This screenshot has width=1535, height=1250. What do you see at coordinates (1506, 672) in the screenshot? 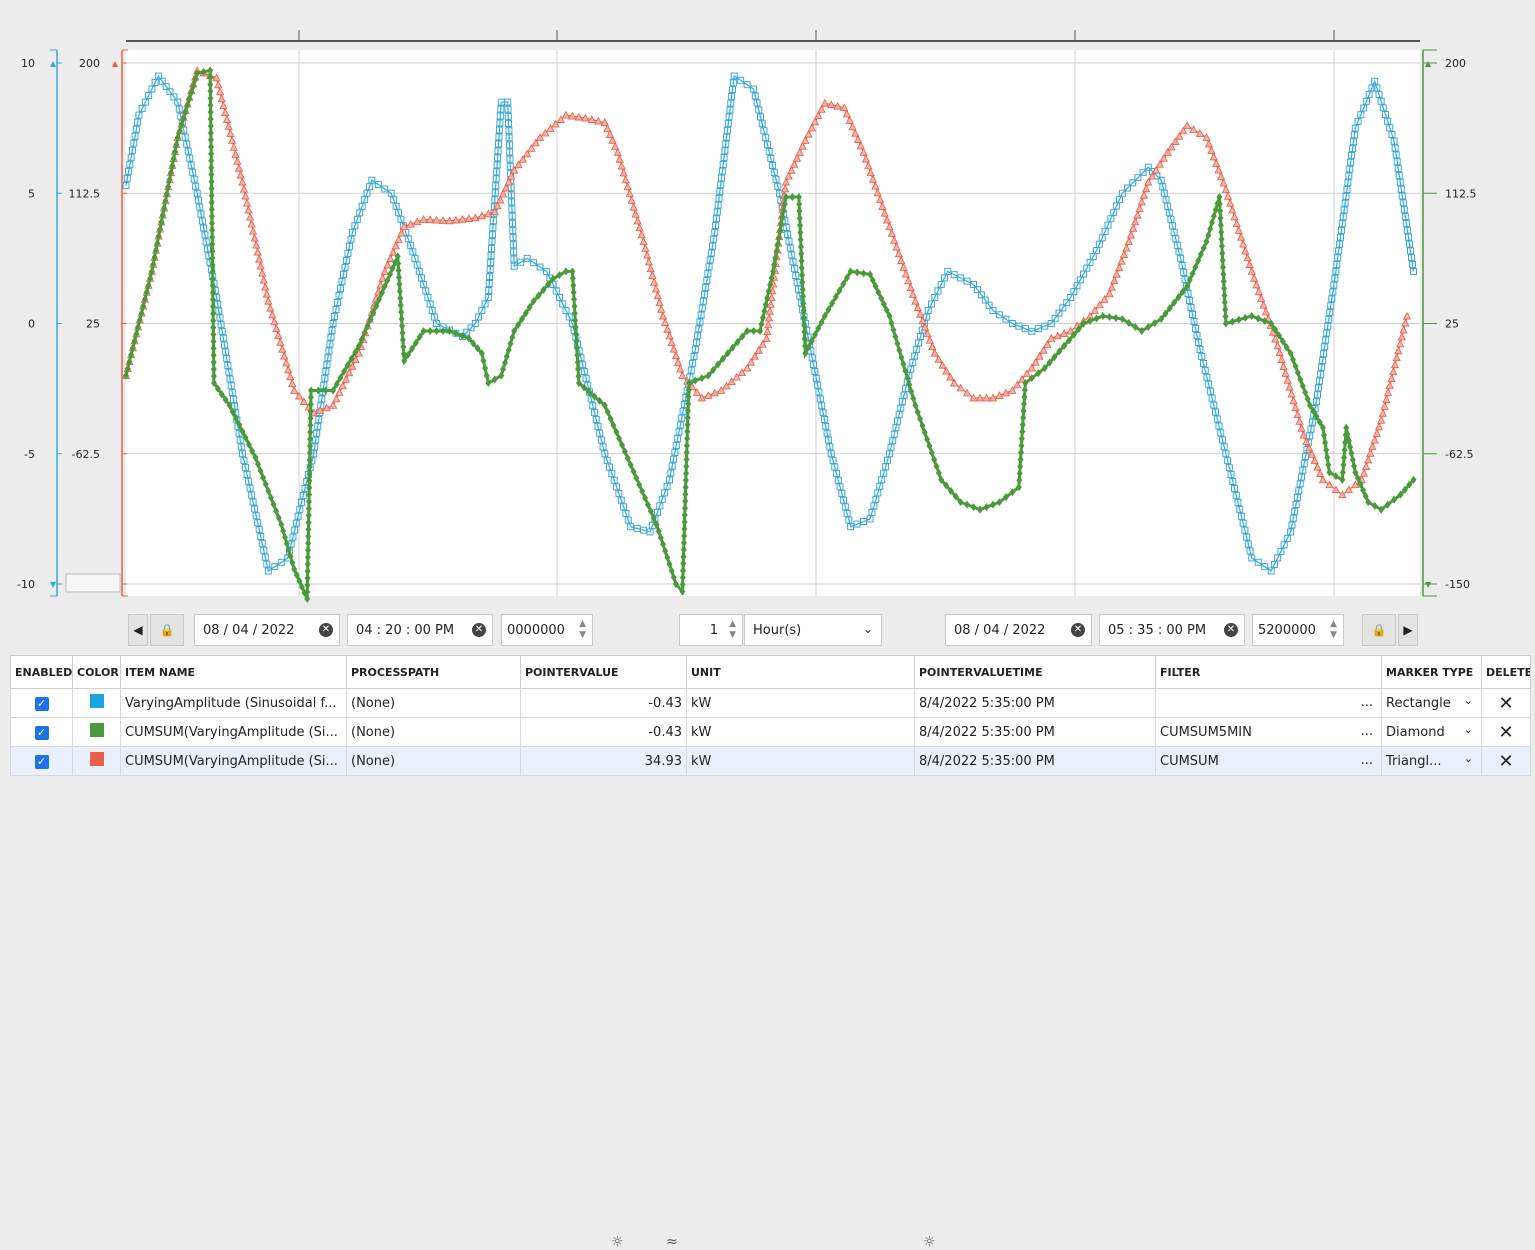
I see `column-header: DELETE` at bounding box center [1506, 672].